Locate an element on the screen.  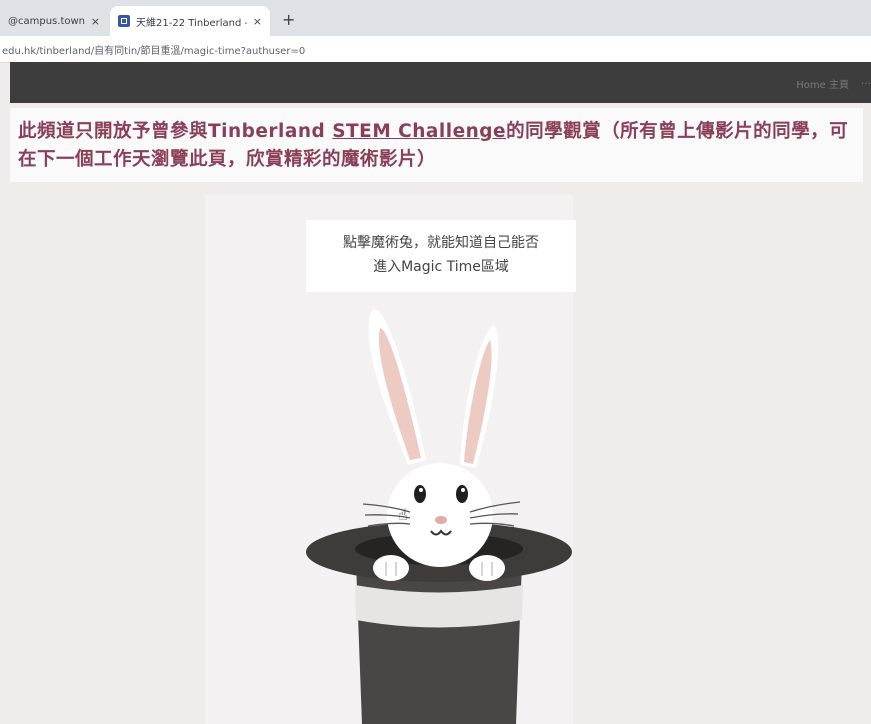
nav-home-link: Home 主頁 is located at coordinates (822, 83).